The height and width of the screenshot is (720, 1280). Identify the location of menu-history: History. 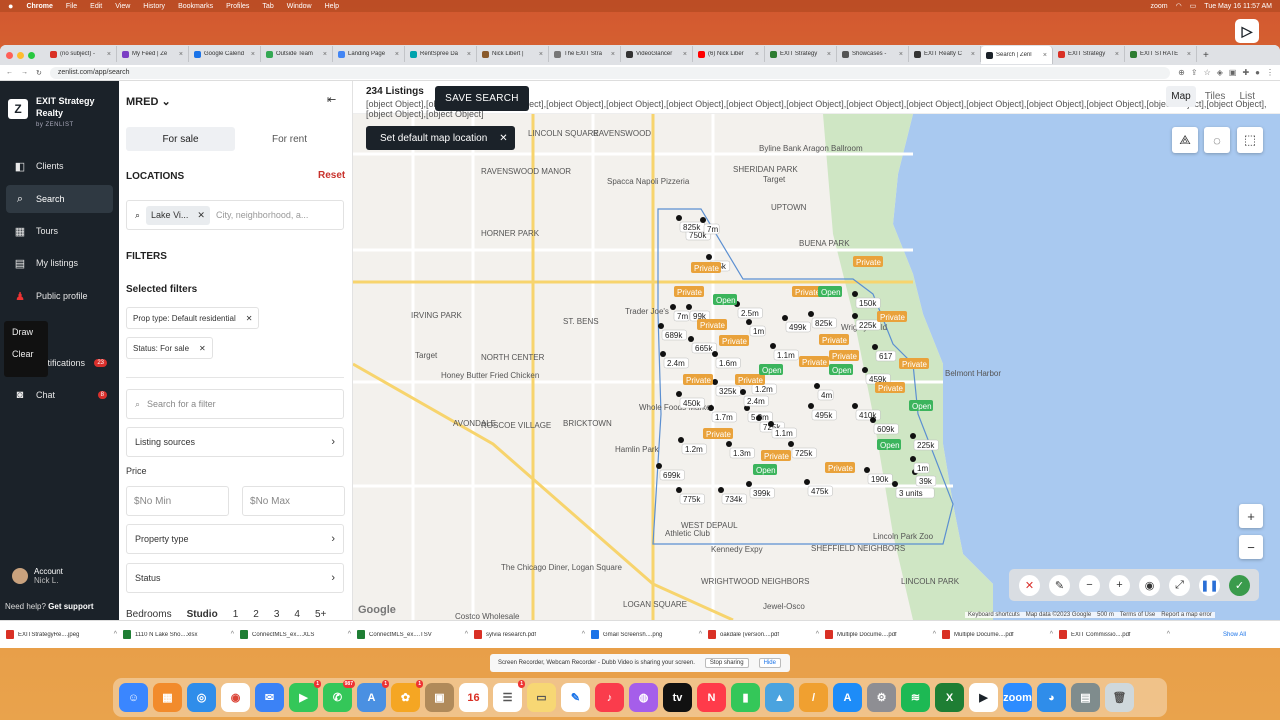
(154, 6).